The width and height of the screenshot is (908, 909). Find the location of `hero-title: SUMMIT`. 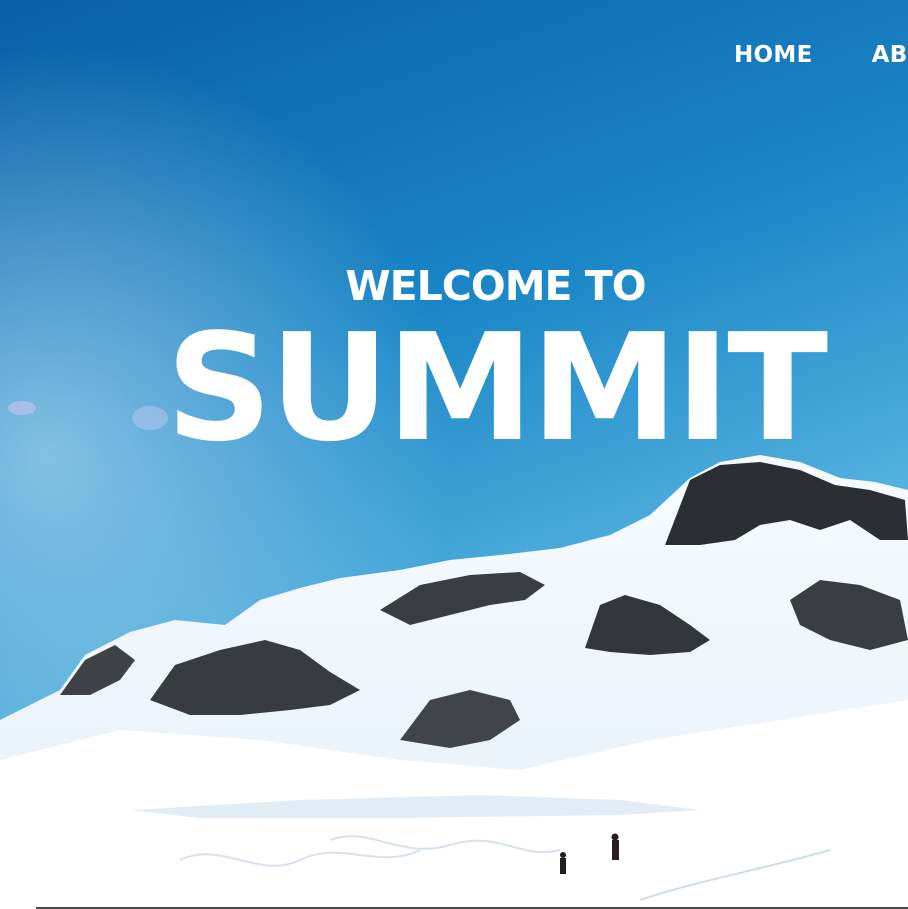

hero-title: SUMMIT is located at coordinates (496, 388).